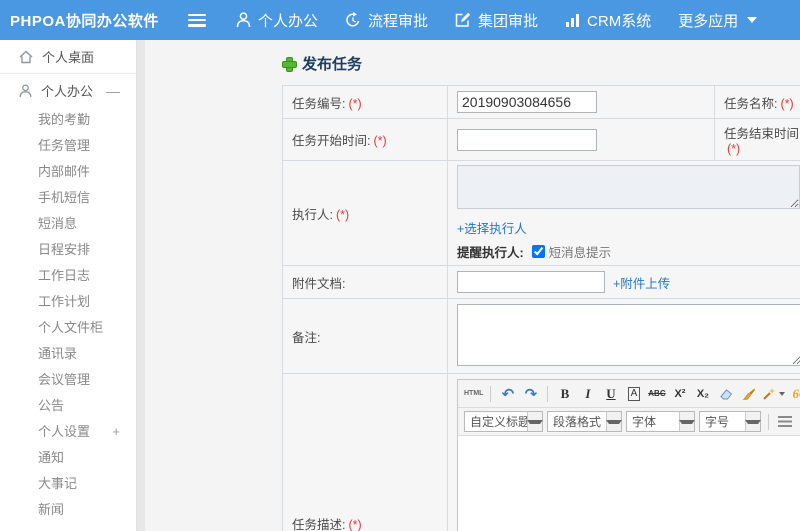  I want to click on task-no-input, so click(527, 102).